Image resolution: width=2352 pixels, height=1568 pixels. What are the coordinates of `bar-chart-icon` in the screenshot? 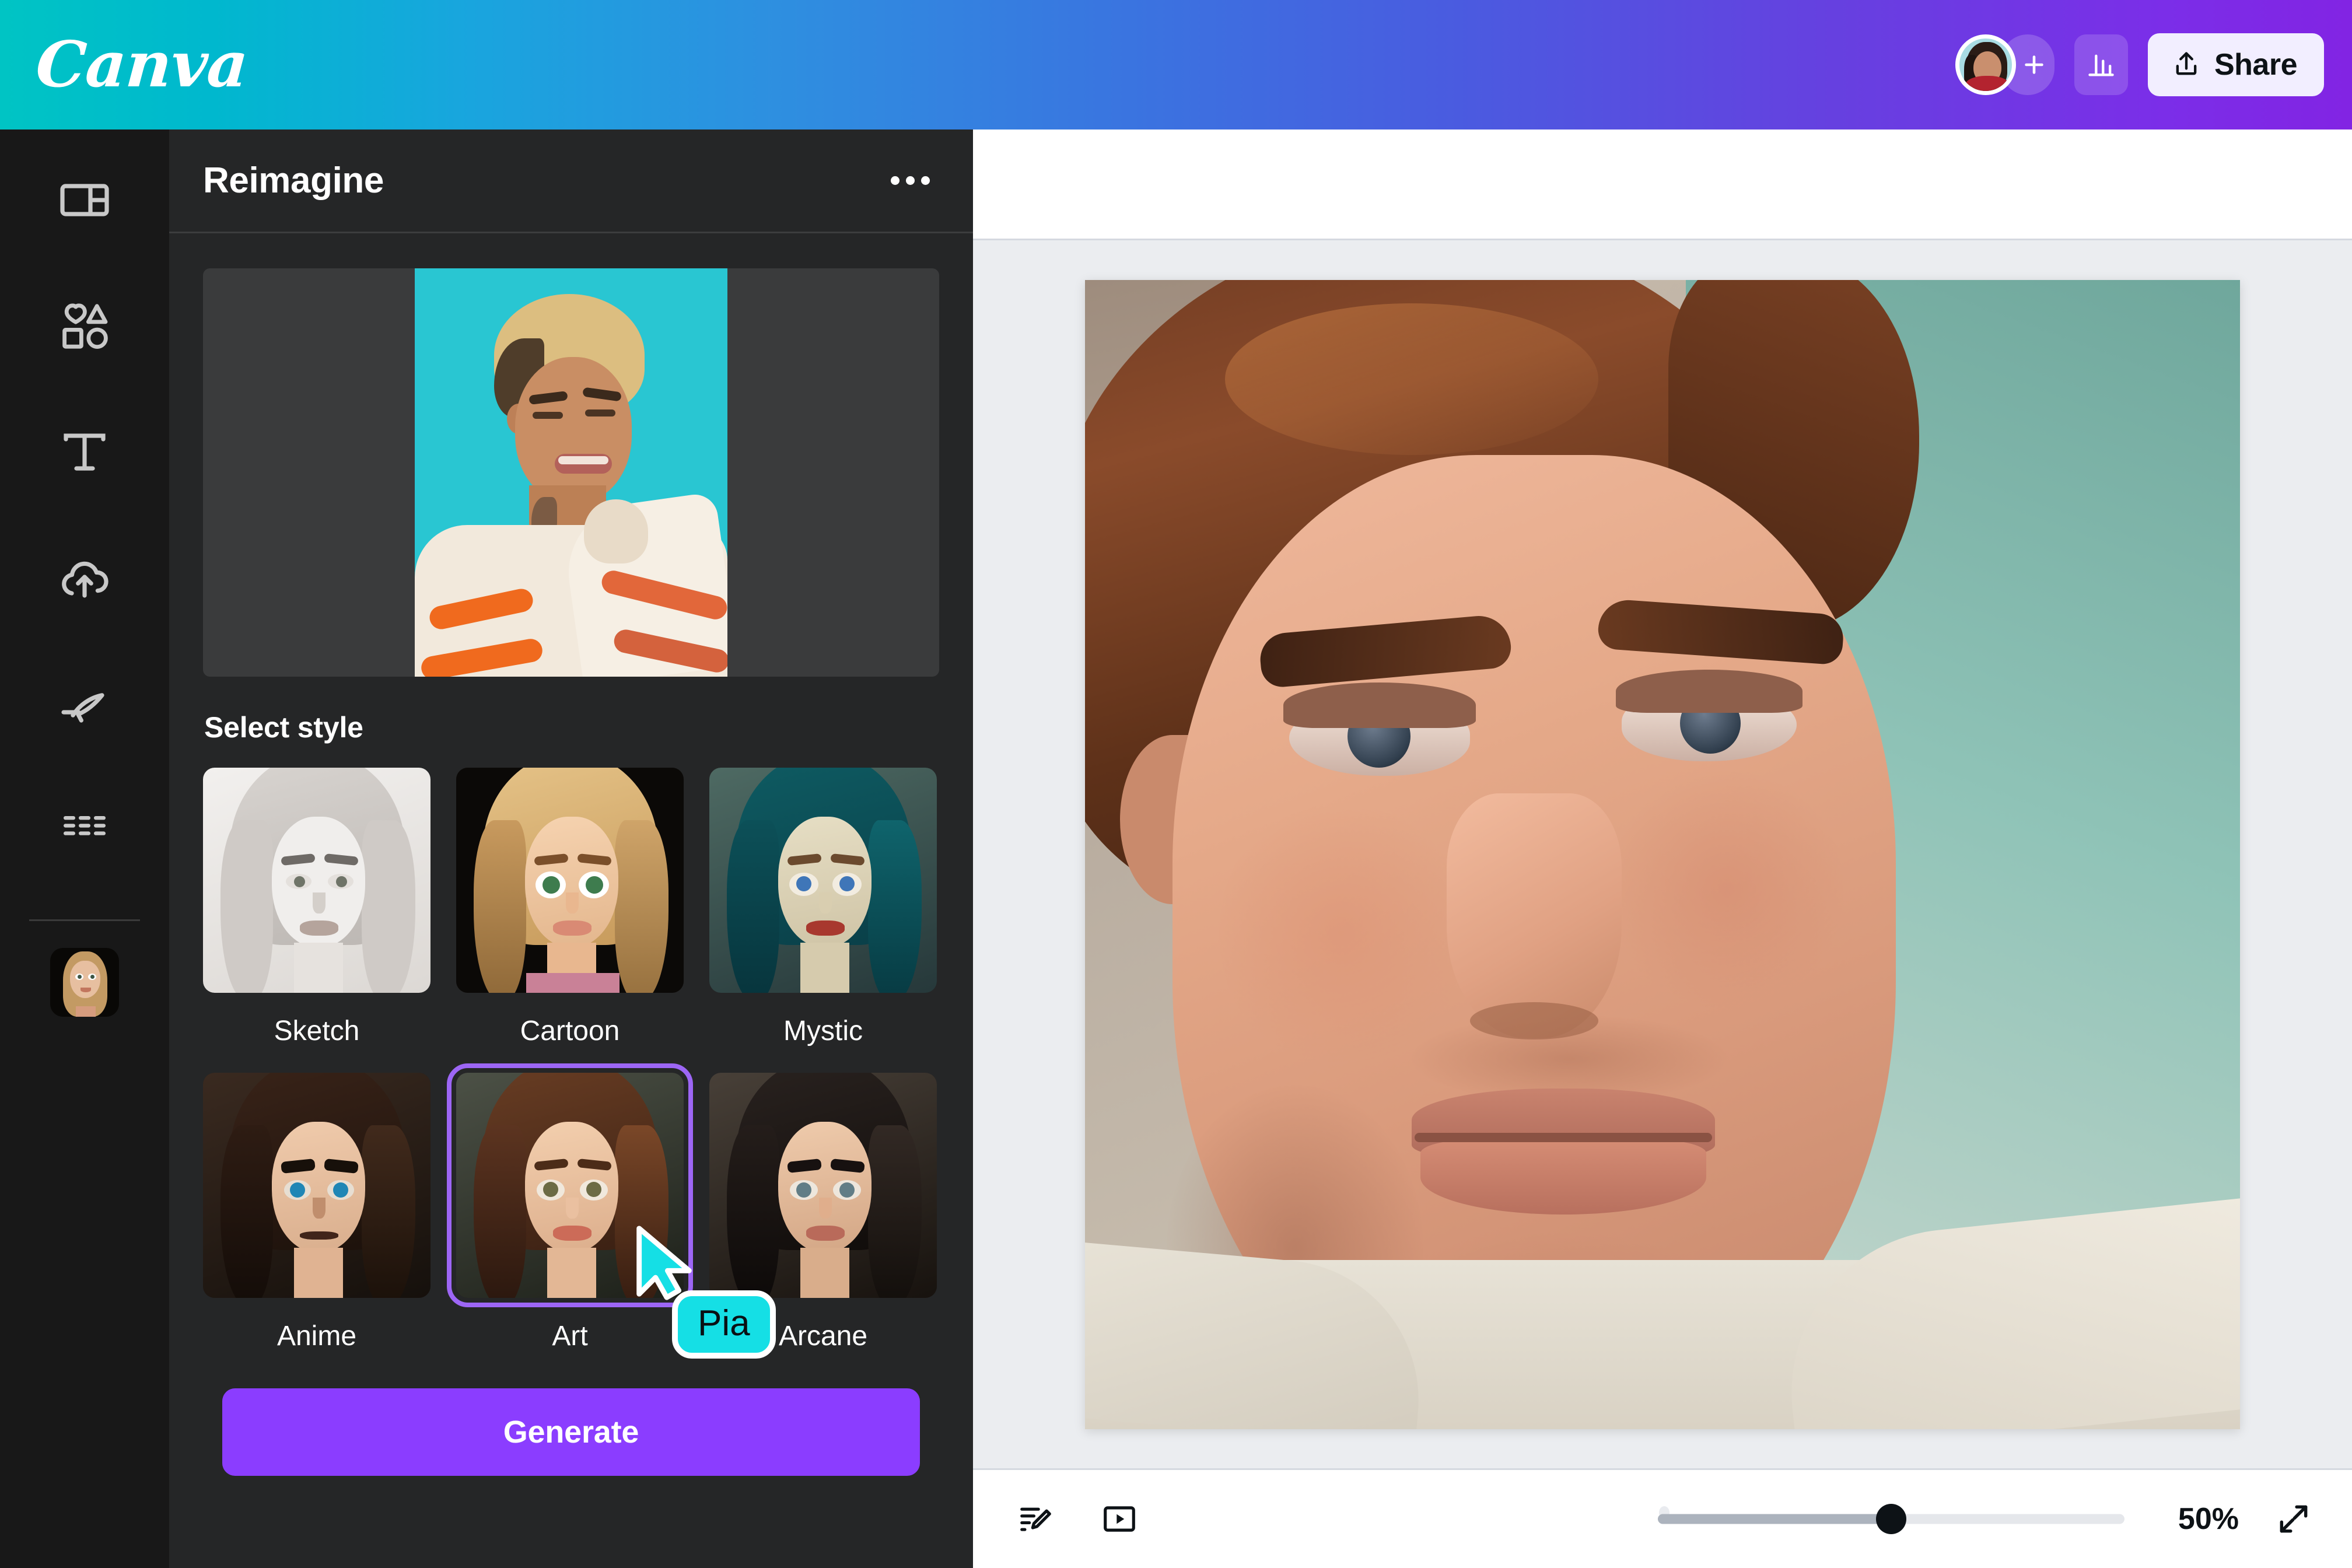 It's located at (2101, 65).